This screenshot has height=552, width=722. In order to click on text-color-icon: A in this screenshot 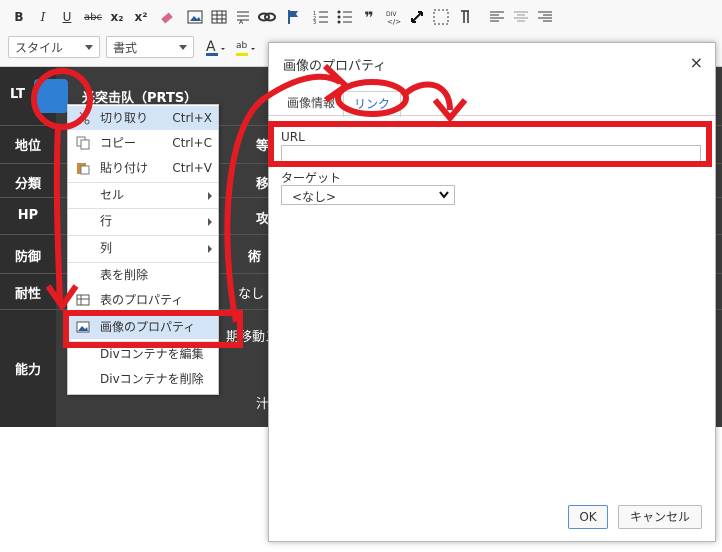, I will do `click(215, 48)`.